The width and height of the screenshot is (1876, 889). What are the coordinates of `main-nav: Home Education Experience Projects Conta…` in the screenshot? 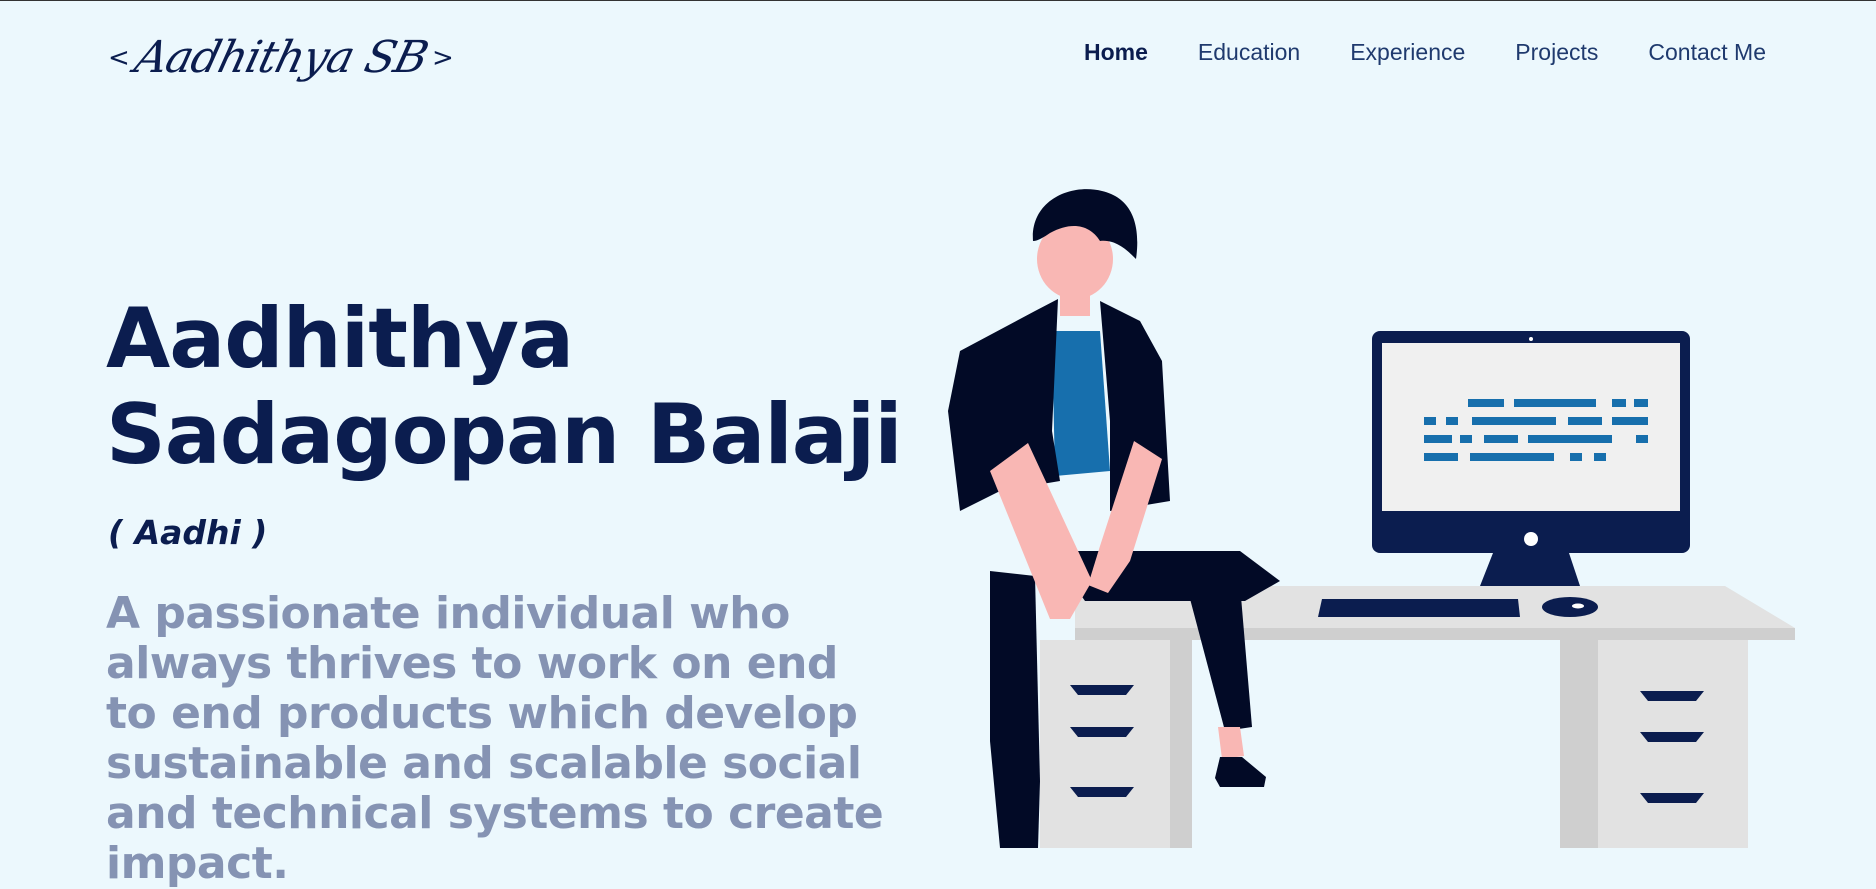 It's located at (1425, 52).